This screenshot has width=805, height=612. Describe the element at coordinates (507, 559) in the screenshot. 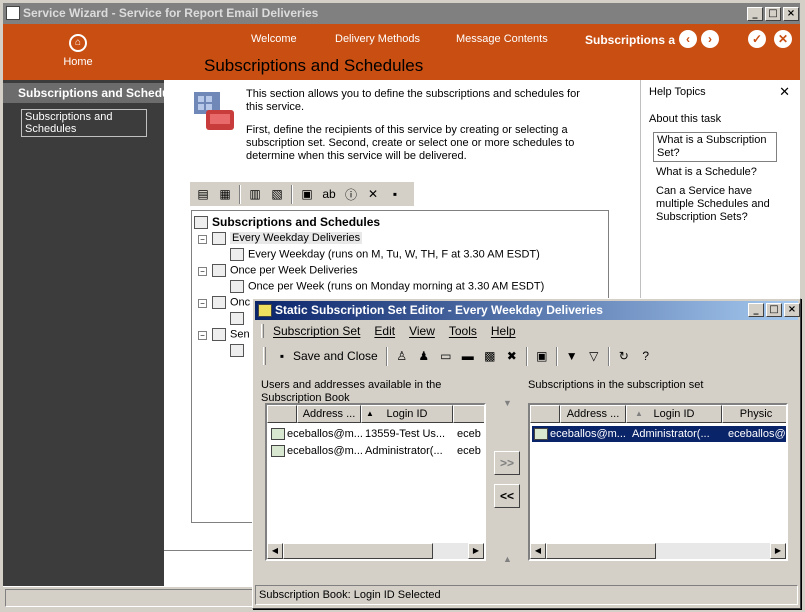

I see `scroll-down-arrow-icon: ▲` at that location.